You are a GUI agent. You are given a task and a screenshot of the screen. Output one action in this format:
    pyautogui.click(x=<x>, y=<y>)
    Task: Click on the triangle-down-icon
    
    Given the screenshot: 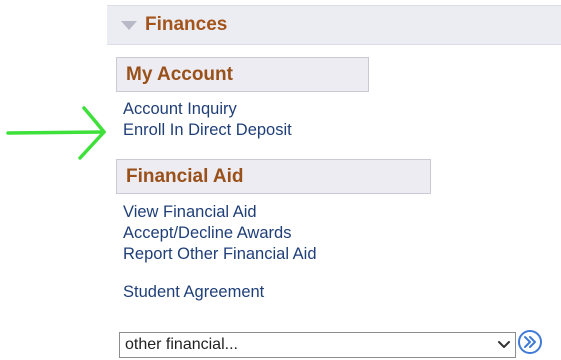 What is the action you would take?
    pyautogui.click(x=129, y=25)
    